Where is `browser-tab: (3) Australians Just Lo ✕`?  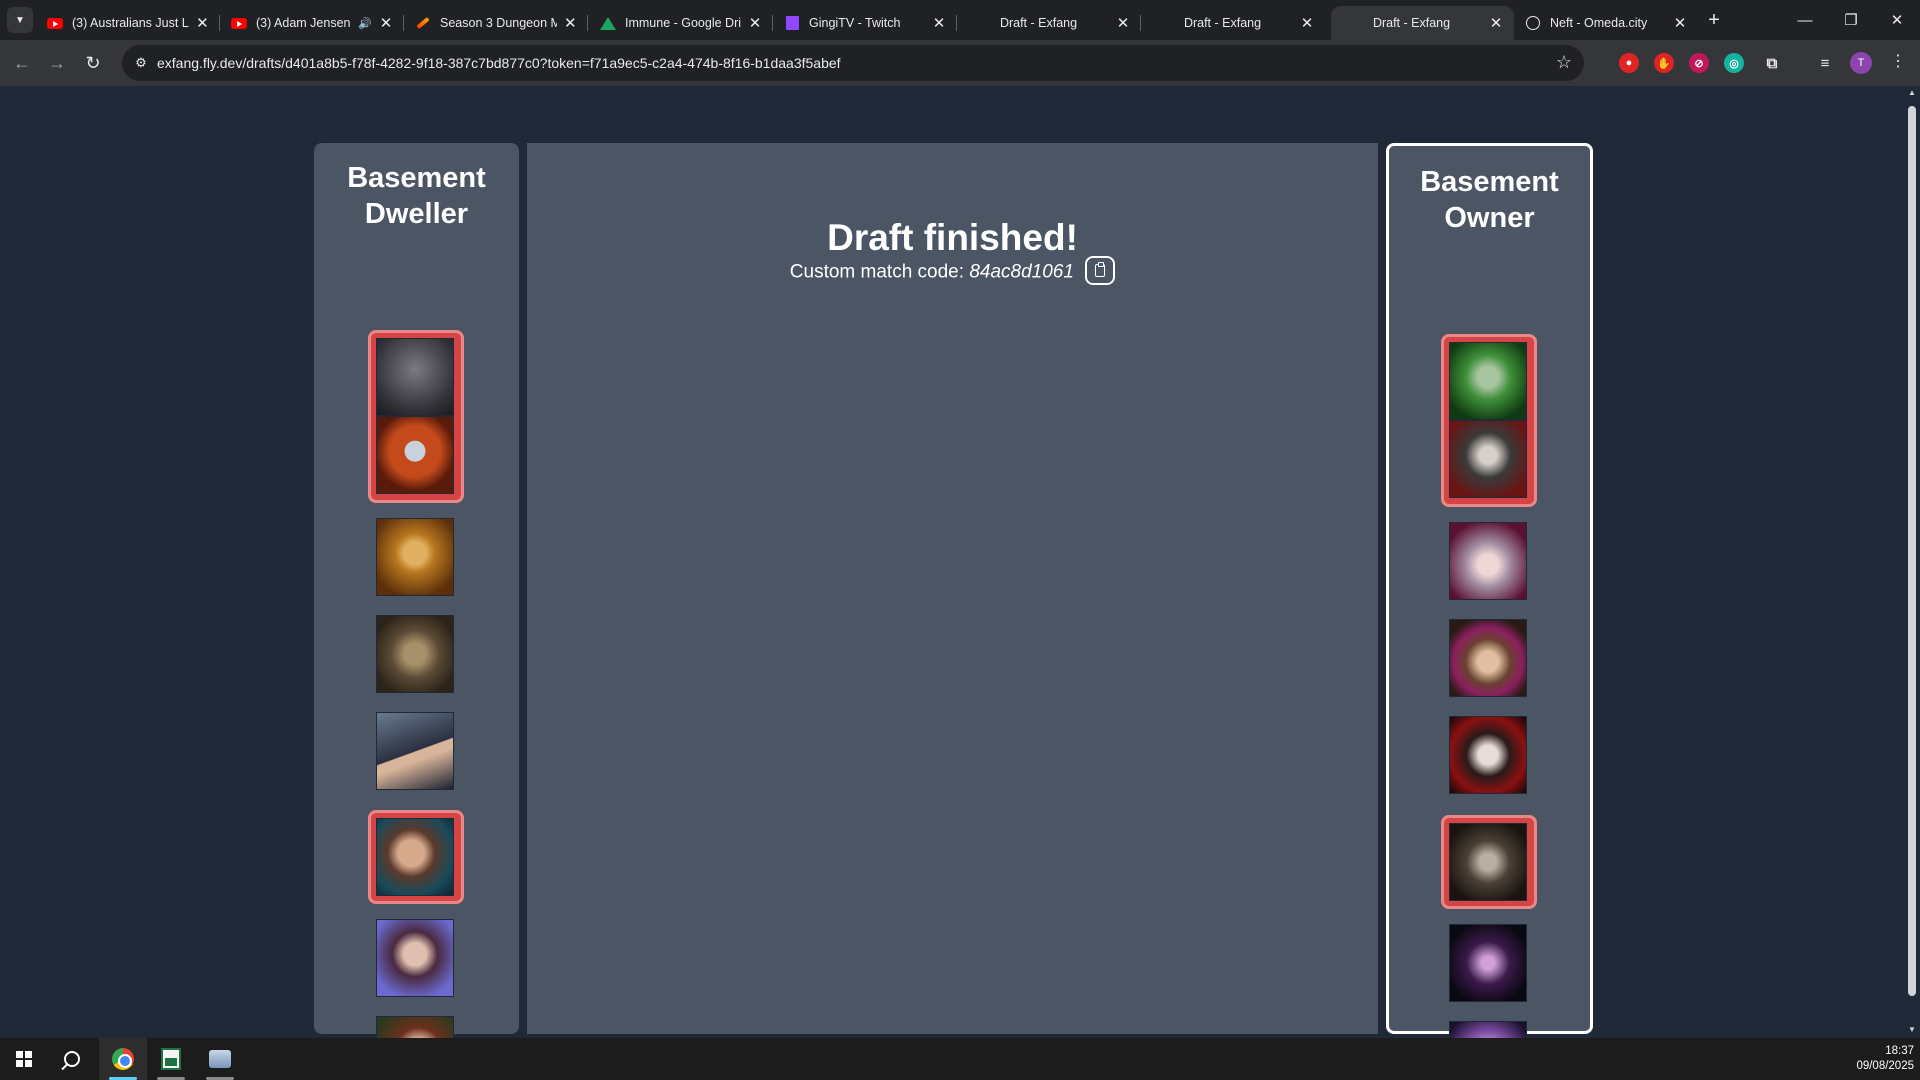
browser-tab: (3) Australians Just Lo ✕ is located at coordinates (128, 23).